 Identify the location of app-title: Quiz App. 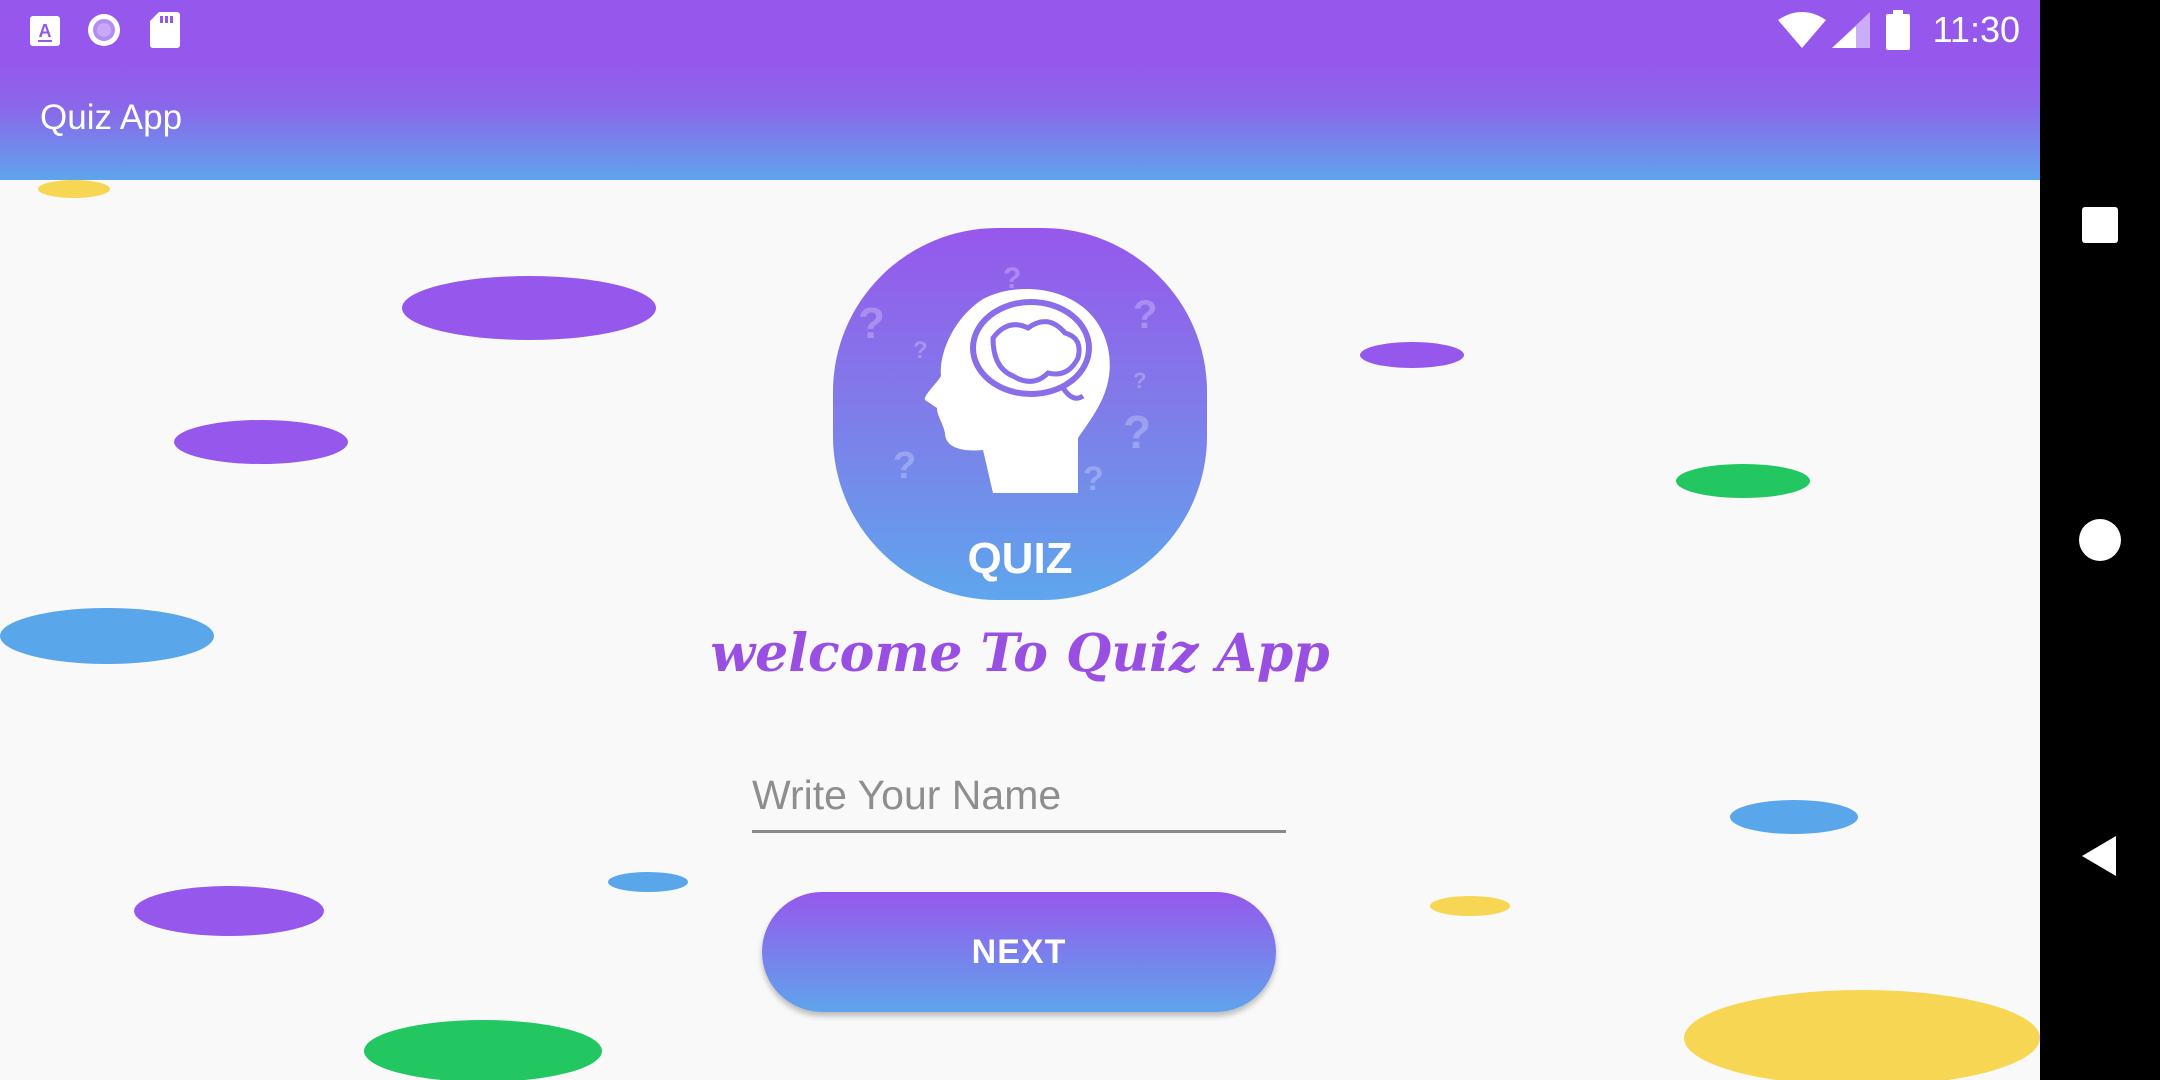
(111, 117).